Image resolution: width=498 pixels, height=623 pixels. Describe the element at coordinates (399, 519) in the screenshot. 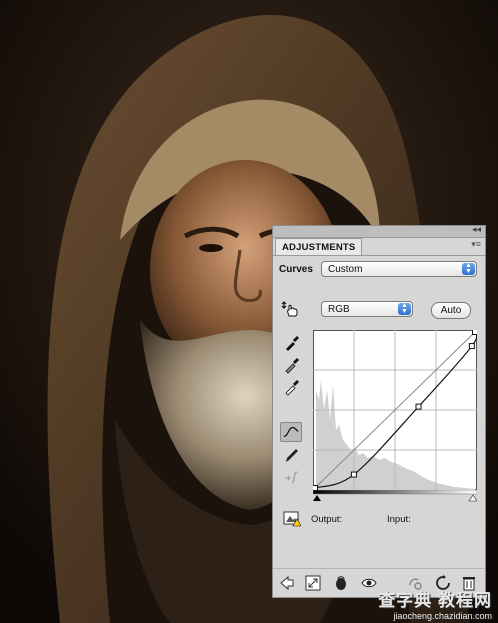

I see `input-label: Input:` at that location.